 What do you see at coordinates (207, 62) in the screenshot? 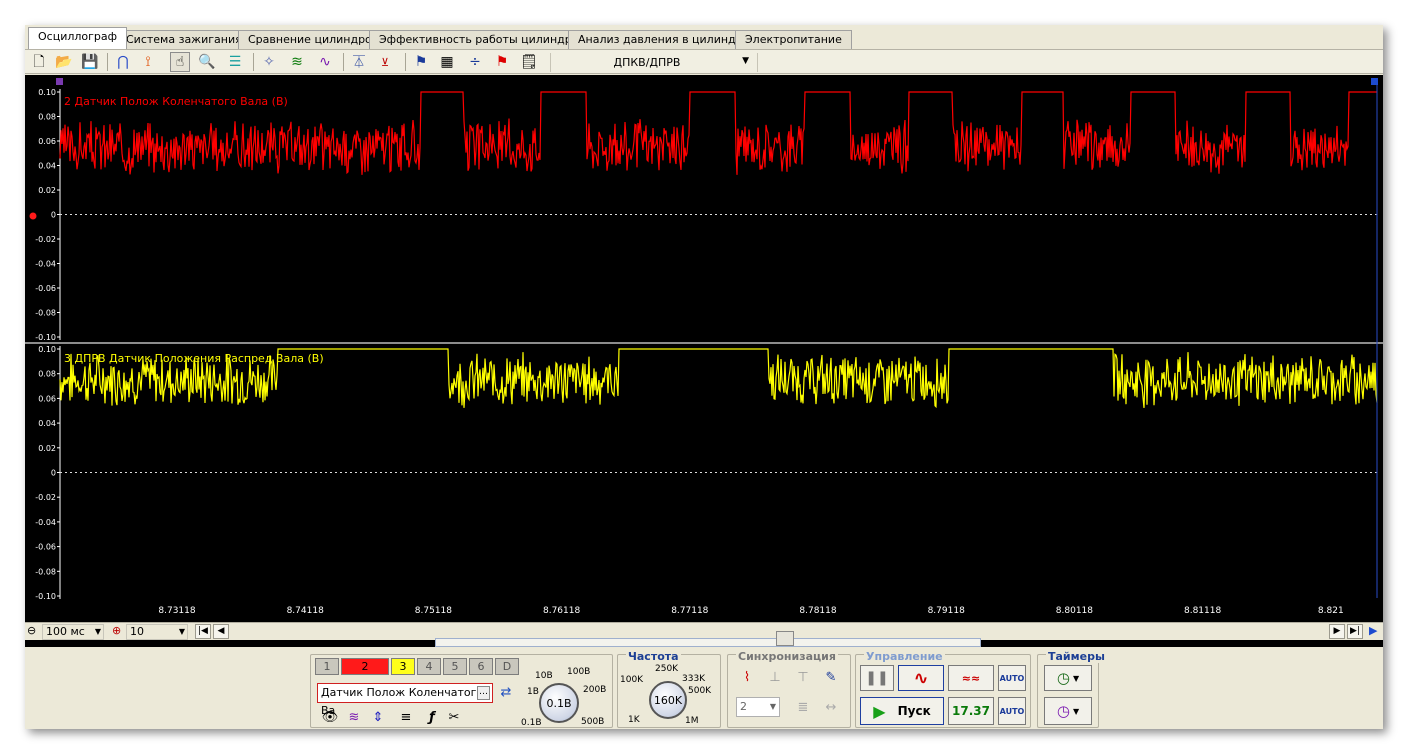
I see `zoom-icon: 🔍` at bounding box center [207, 62].